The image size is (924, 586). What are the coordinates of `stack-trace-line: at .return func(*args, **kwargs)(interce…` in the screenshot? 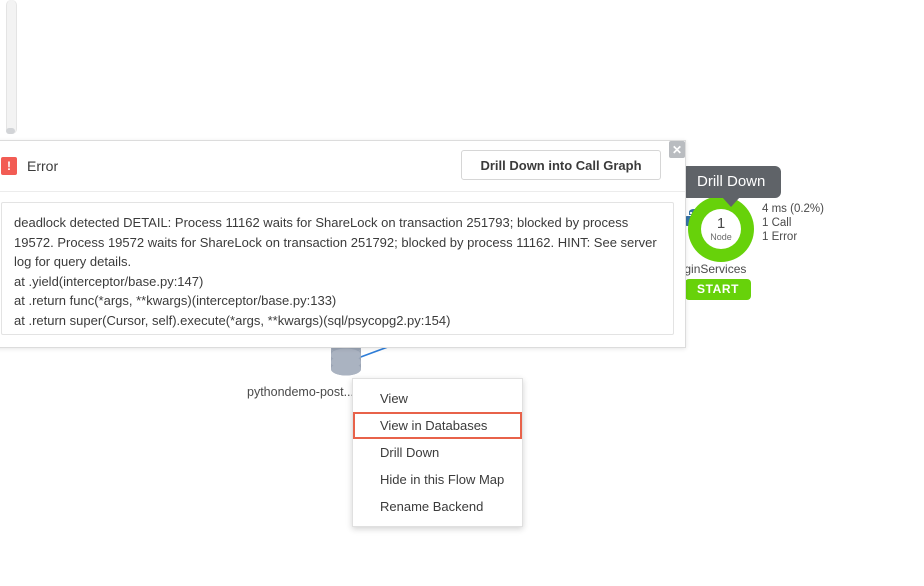 It's located at (175, 300).